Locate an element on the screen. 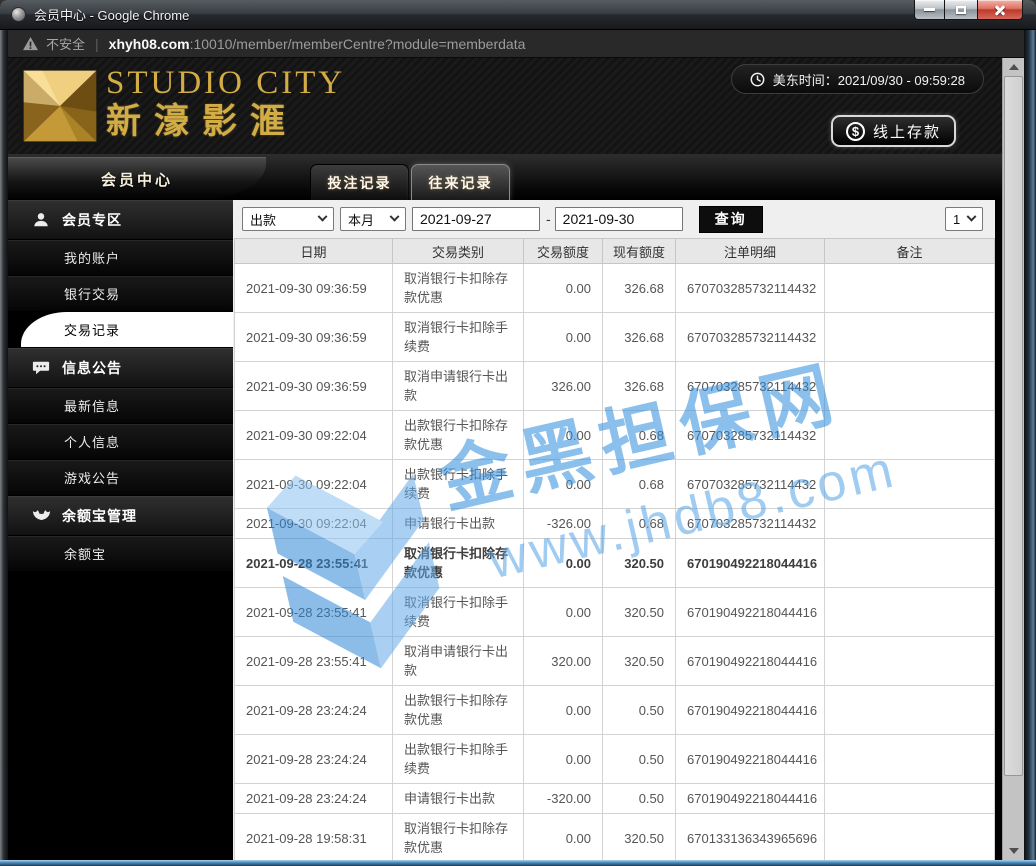 The width and height of the screenshot is (1036, 866). window-controls is located at coordinates (968, 10).